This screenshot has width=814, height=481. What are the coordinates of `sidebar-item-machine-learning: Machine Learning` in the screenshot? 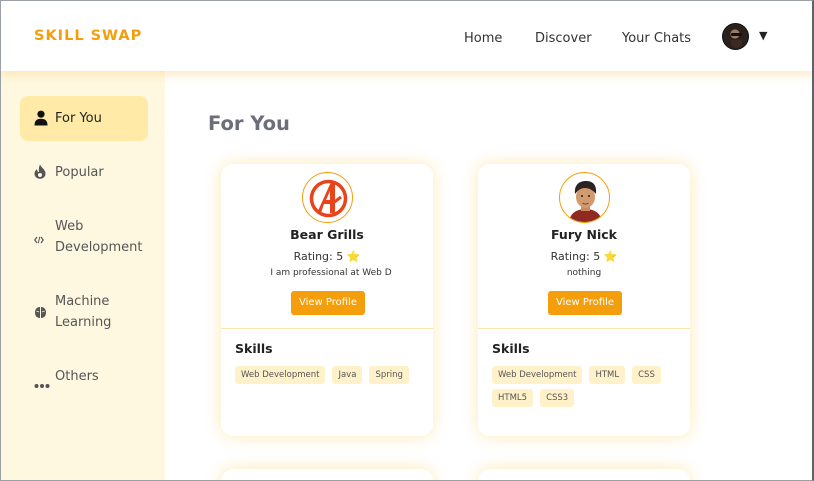 It's located at (90, 313).